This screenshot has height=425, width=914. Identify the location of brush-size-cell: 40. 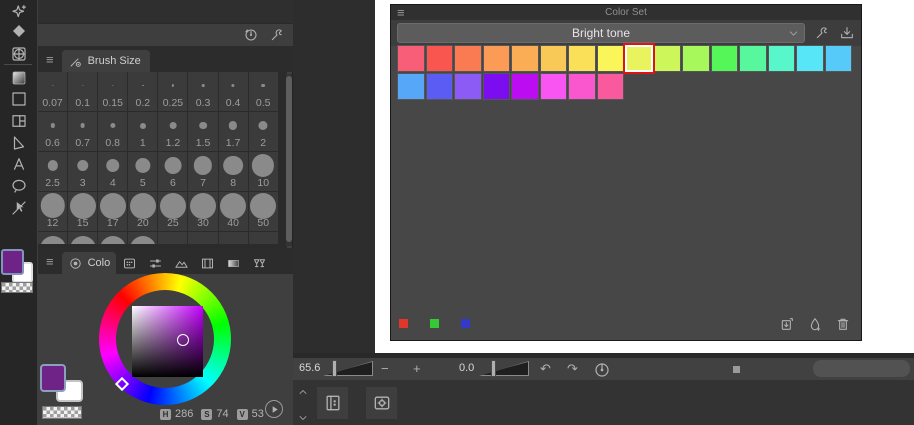
(233, 212).